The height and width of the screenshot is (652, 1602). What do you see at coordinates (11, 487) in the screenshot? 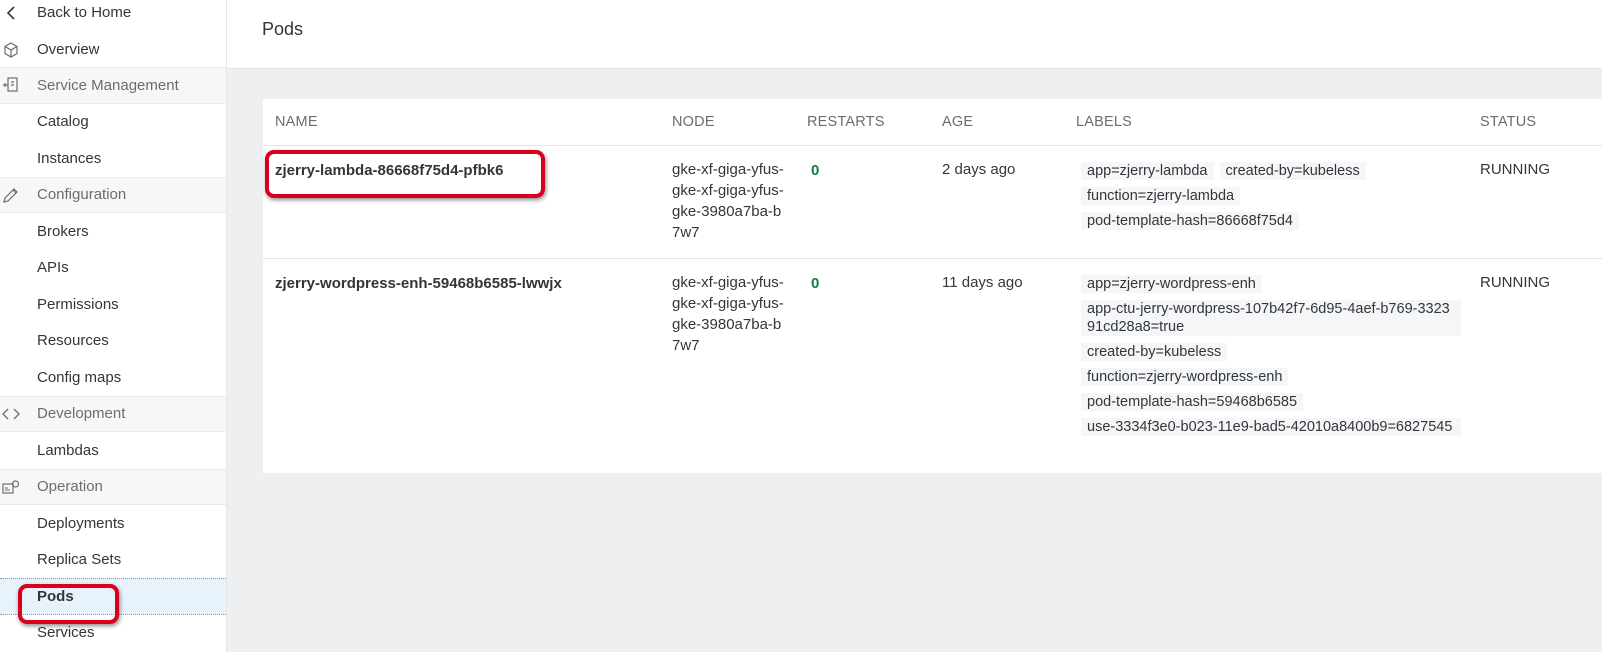
I see `operation-icon` at bounding box center [11, 487].